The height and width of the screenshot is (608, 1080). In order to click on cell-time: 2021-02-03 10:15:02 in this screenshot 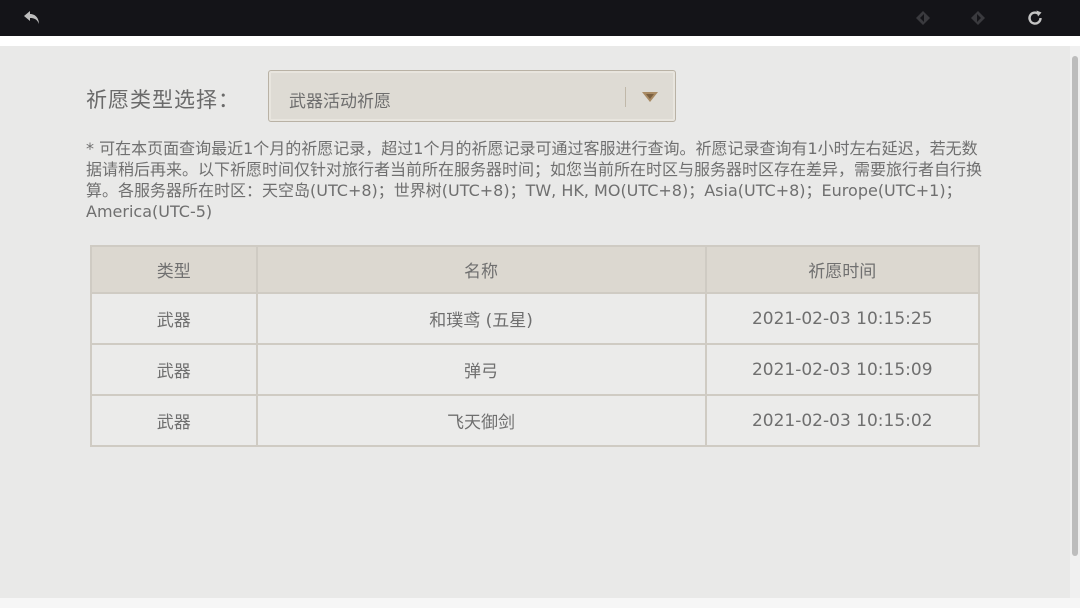, I will do `click(842, 420)`.